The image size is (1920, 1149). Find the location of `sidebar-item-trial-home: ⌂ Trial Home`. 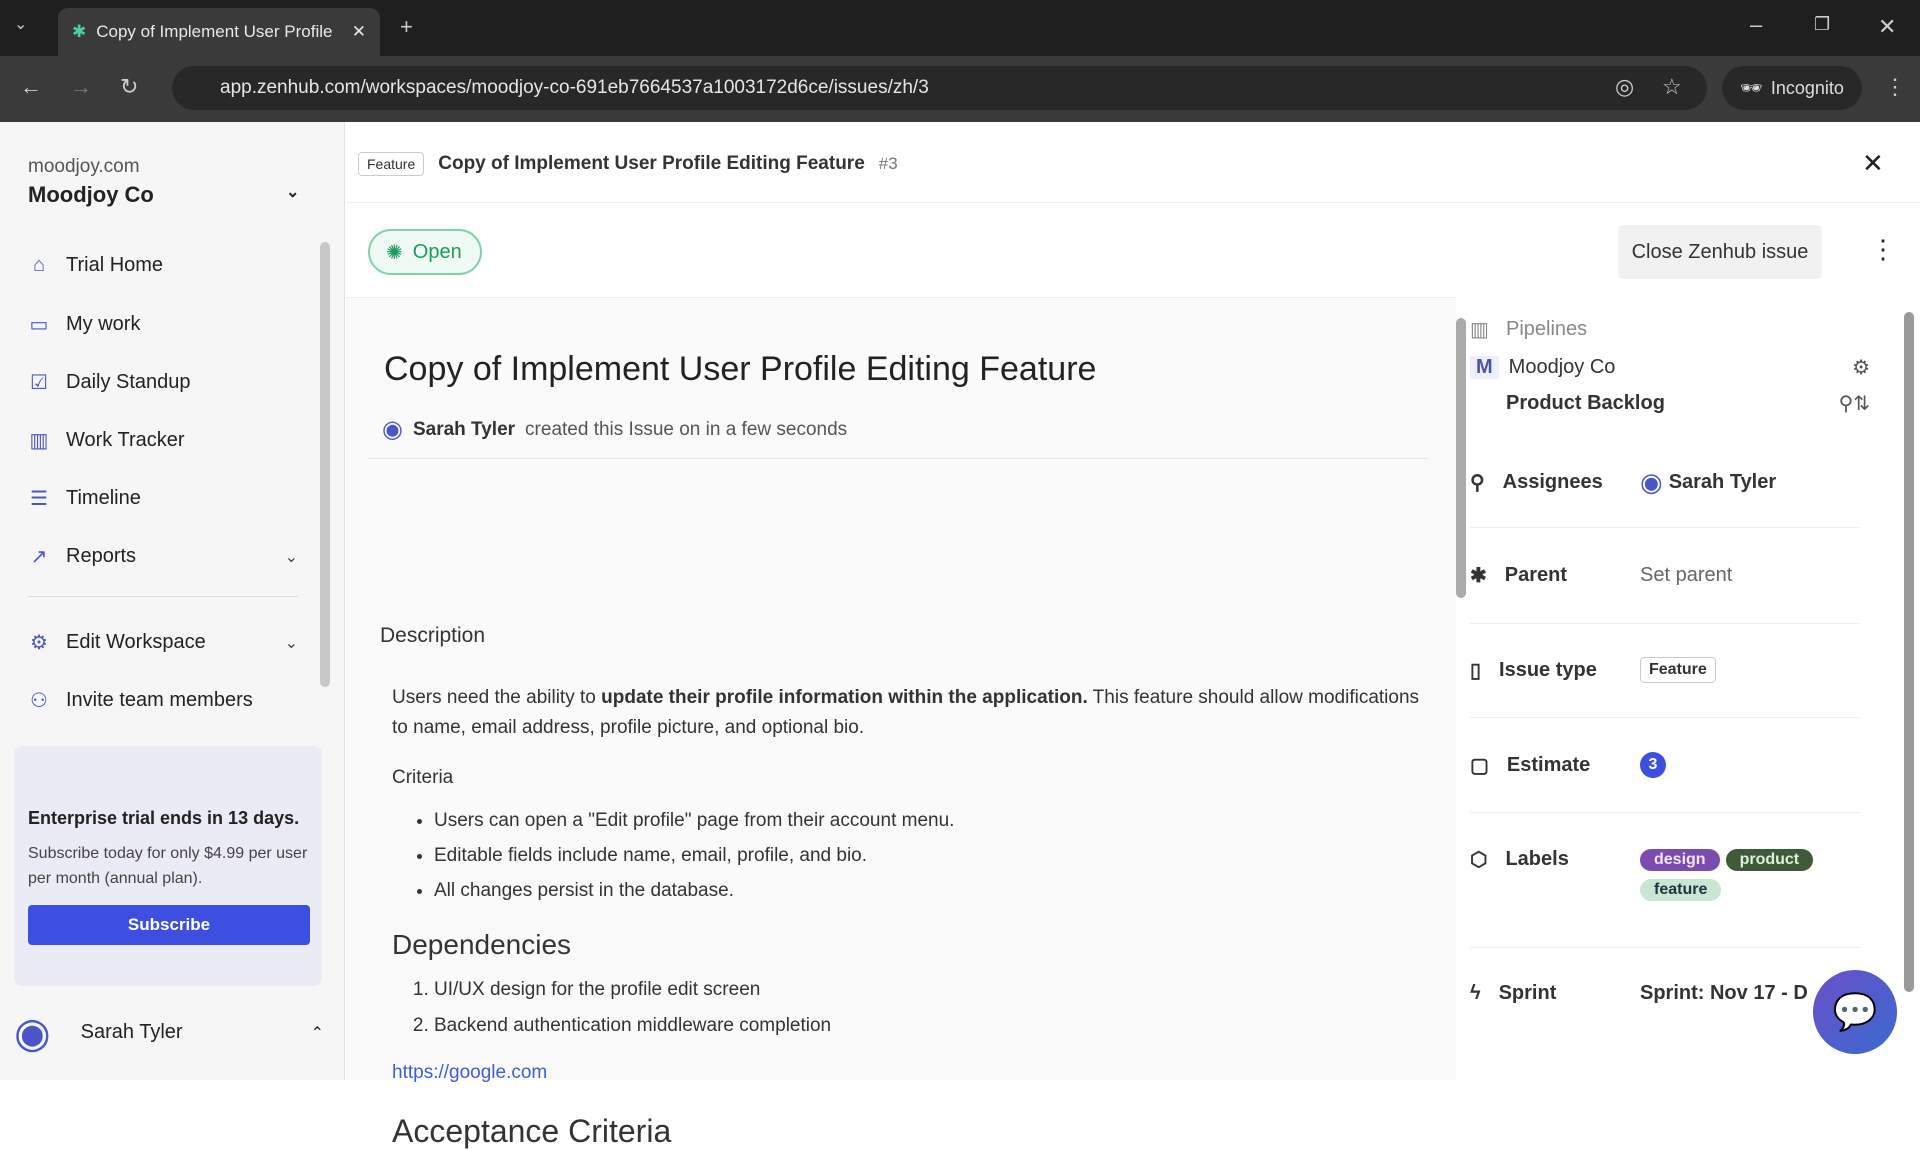

sidebar-item-trial-home: ⌂ Trial Home is located at coordinates (163, 265).